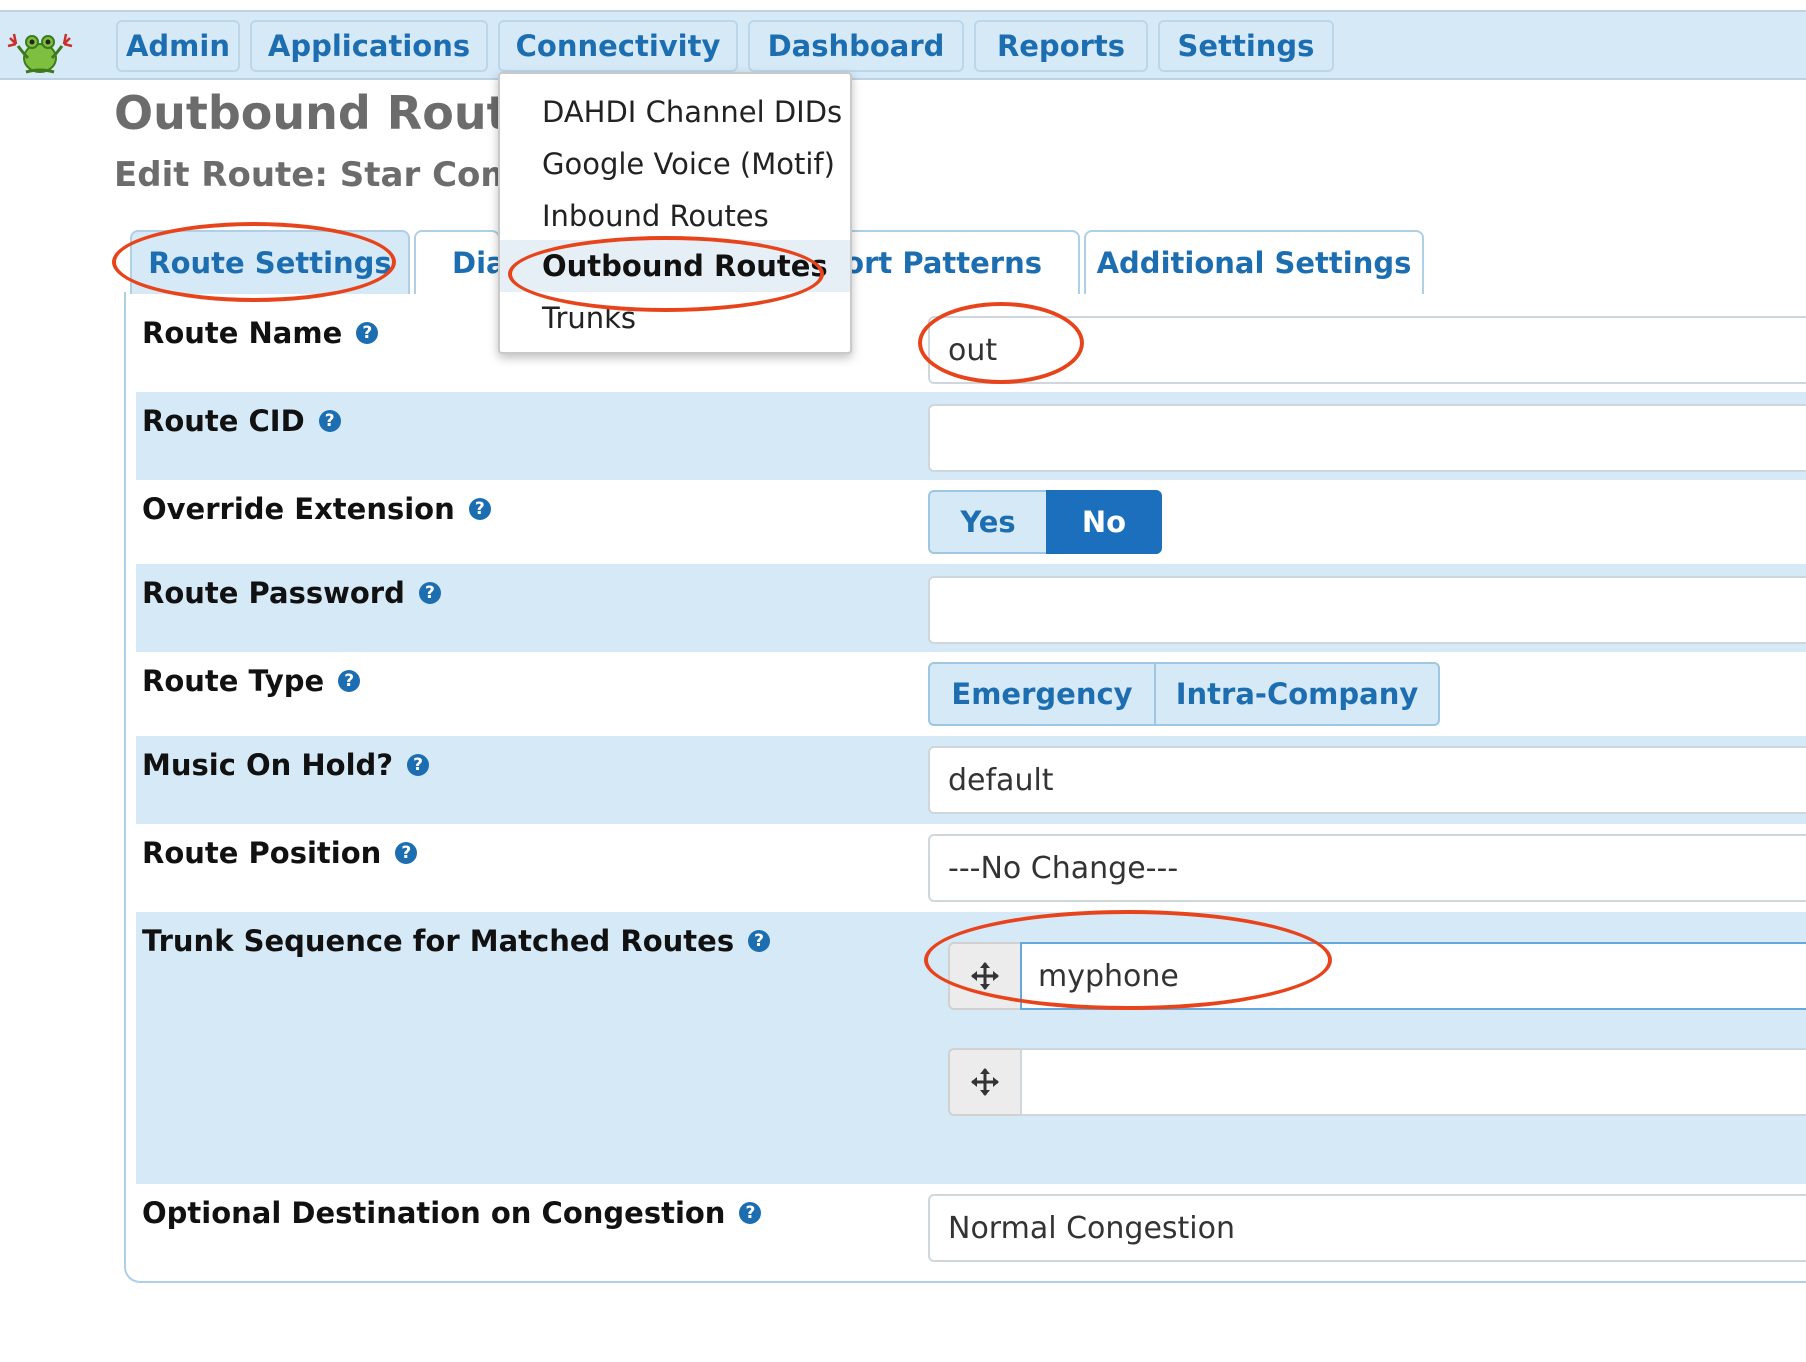 The width and height of the screenshot is (1806, 1362). Describe the element at coordinates (675, 318) in the screenshot. I see `menu-item-trunks: Trunks` at that location.